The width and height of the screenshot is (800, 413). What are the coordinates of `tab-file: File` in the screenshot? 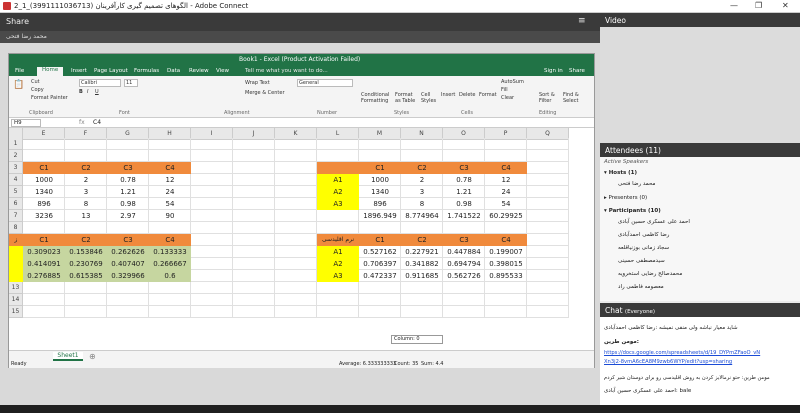 It's located at (19, 71).